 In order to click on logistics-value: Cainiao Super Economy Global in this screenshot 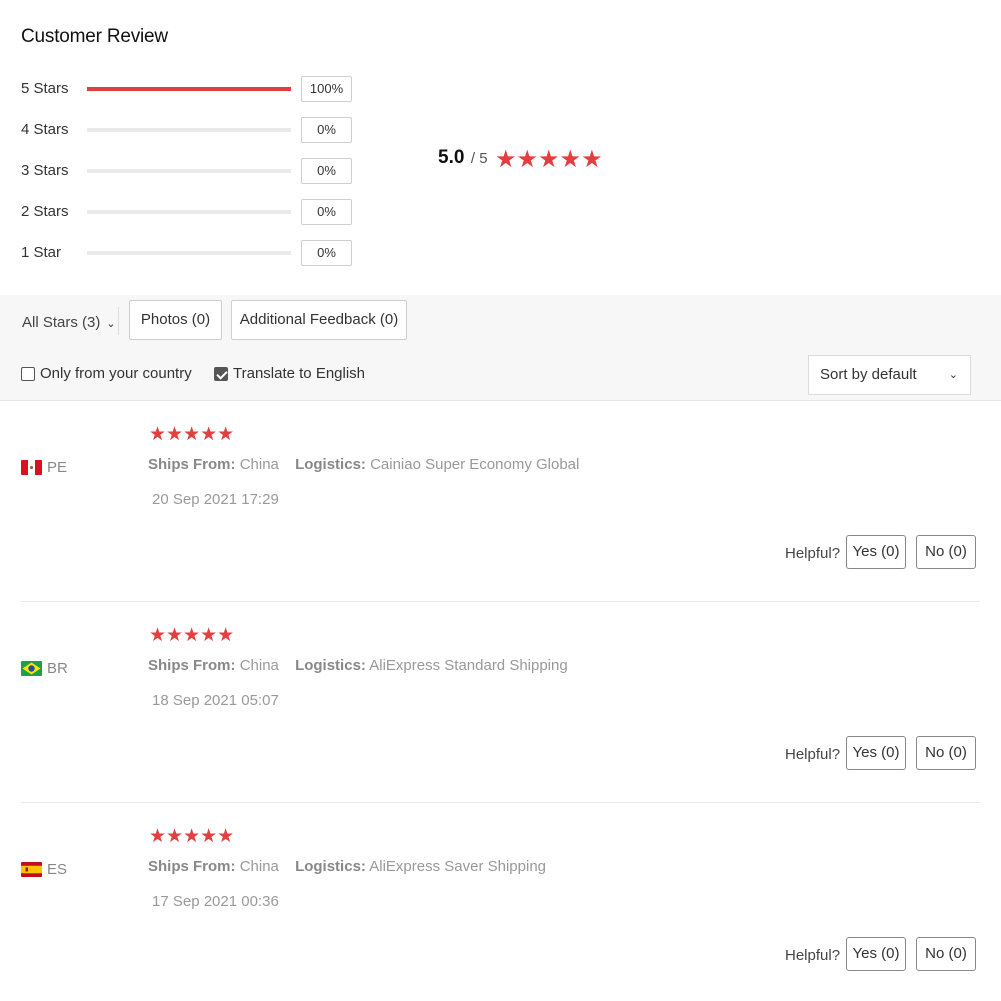, I will do `click(475, 464)`.